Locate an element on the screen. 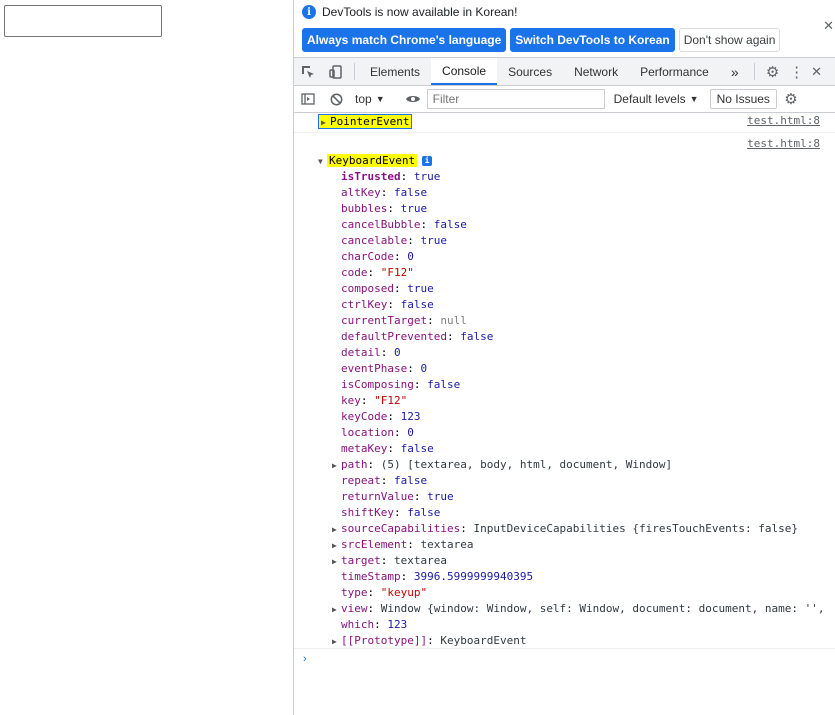  show-sidebar-icon is located at coordinates (308, 99).